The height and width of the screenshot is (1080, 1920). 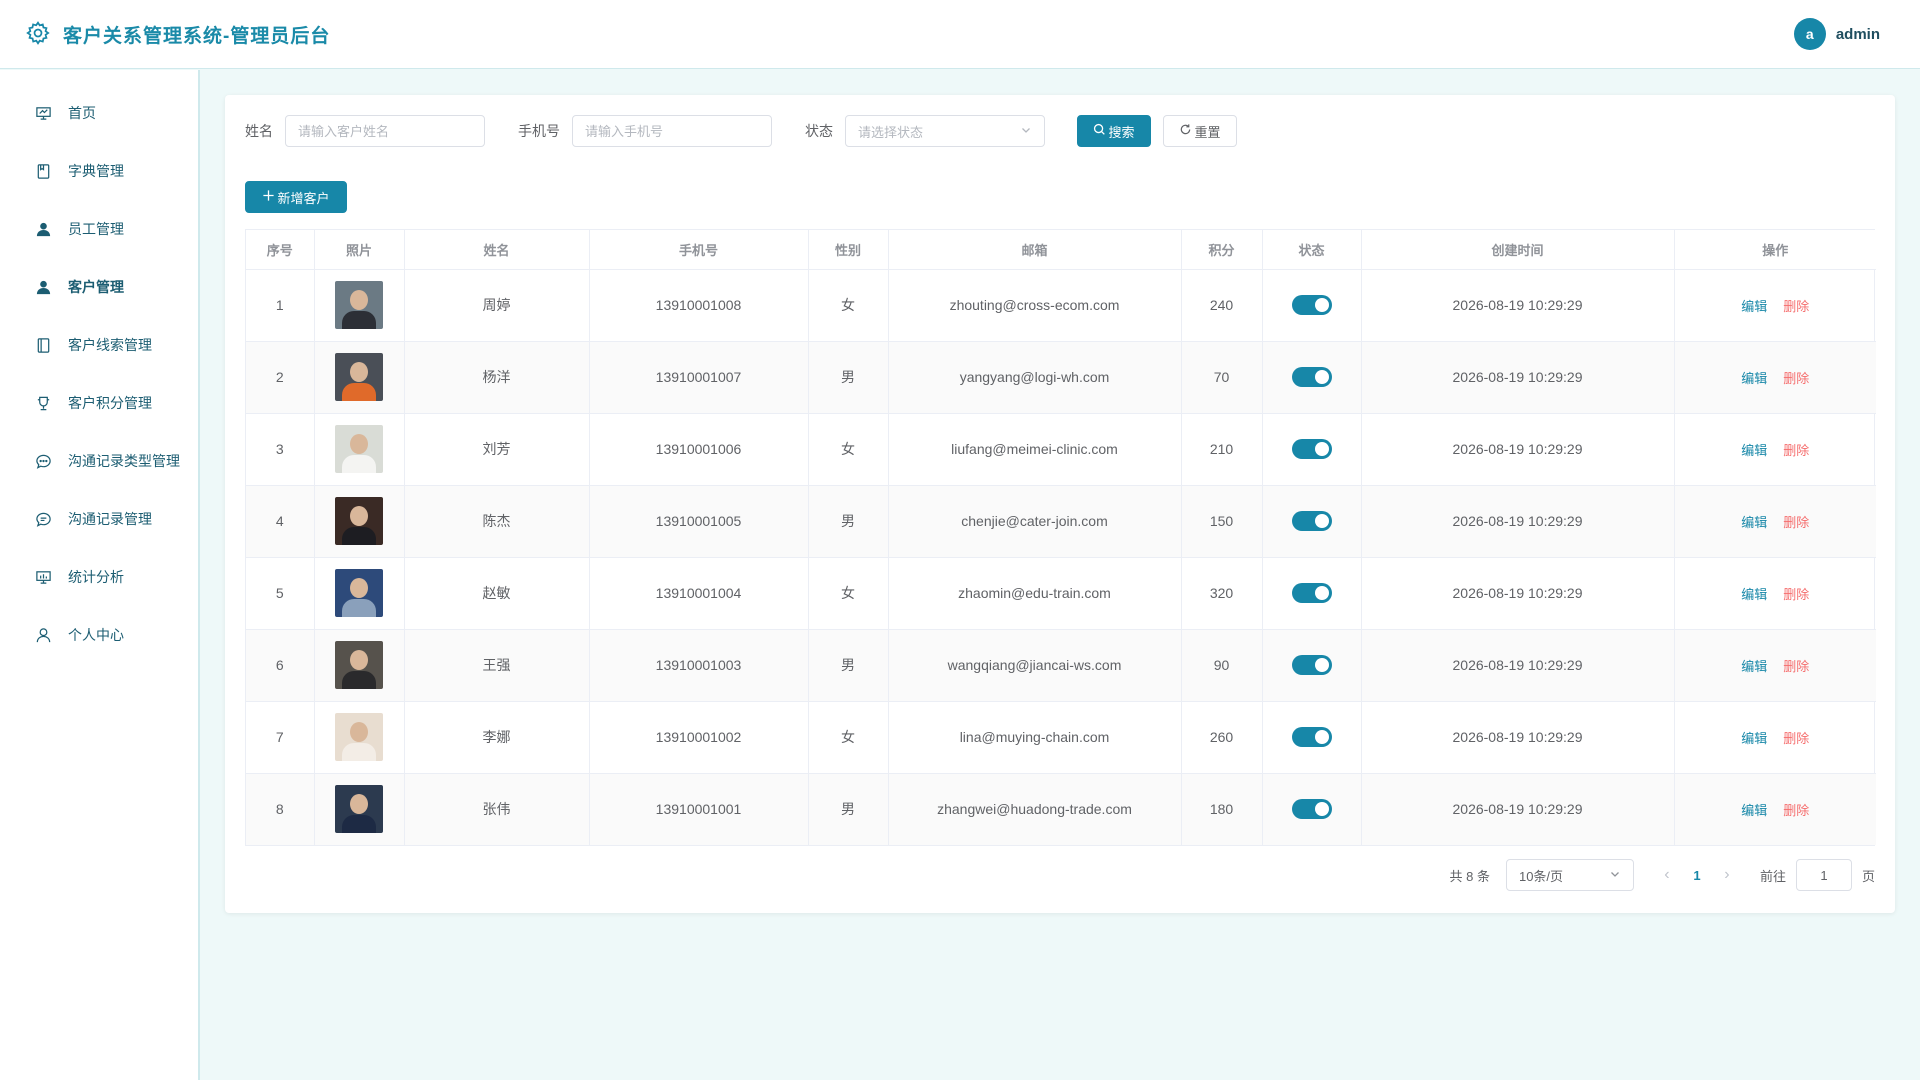 I want to click on page-suffix: 页, so click(x=1868, y=876).